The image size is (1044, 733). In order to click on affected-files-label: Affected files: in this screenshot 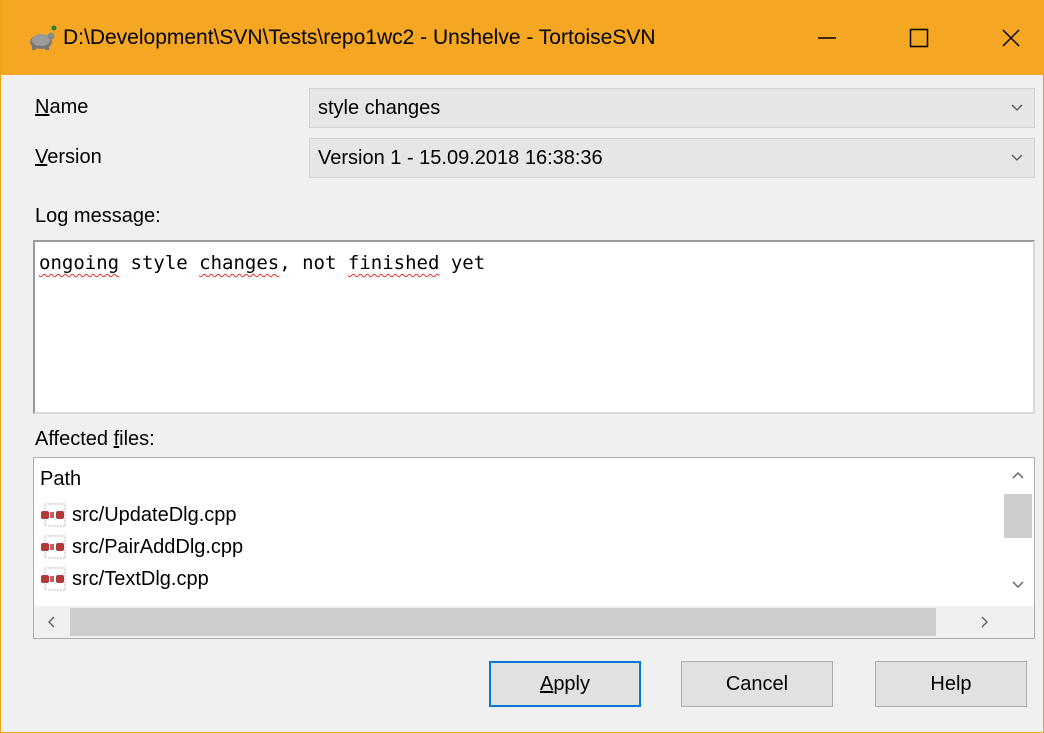, I will do `click(95, 439)`.